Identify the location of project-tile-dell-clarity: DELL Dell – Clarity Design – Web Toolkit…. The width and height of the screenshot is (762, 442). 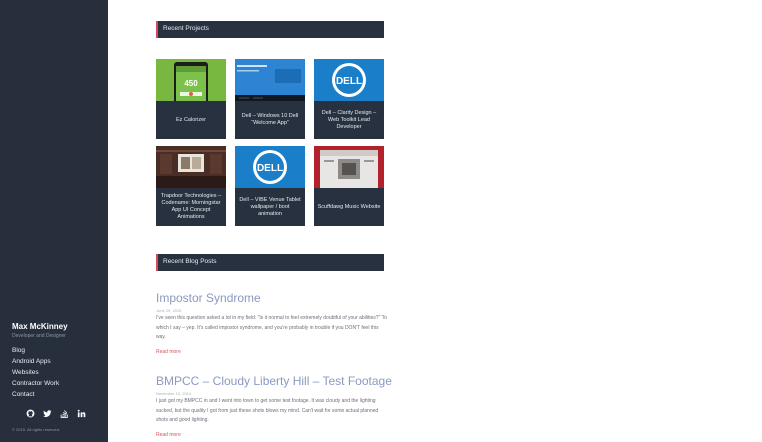
(349, 99).